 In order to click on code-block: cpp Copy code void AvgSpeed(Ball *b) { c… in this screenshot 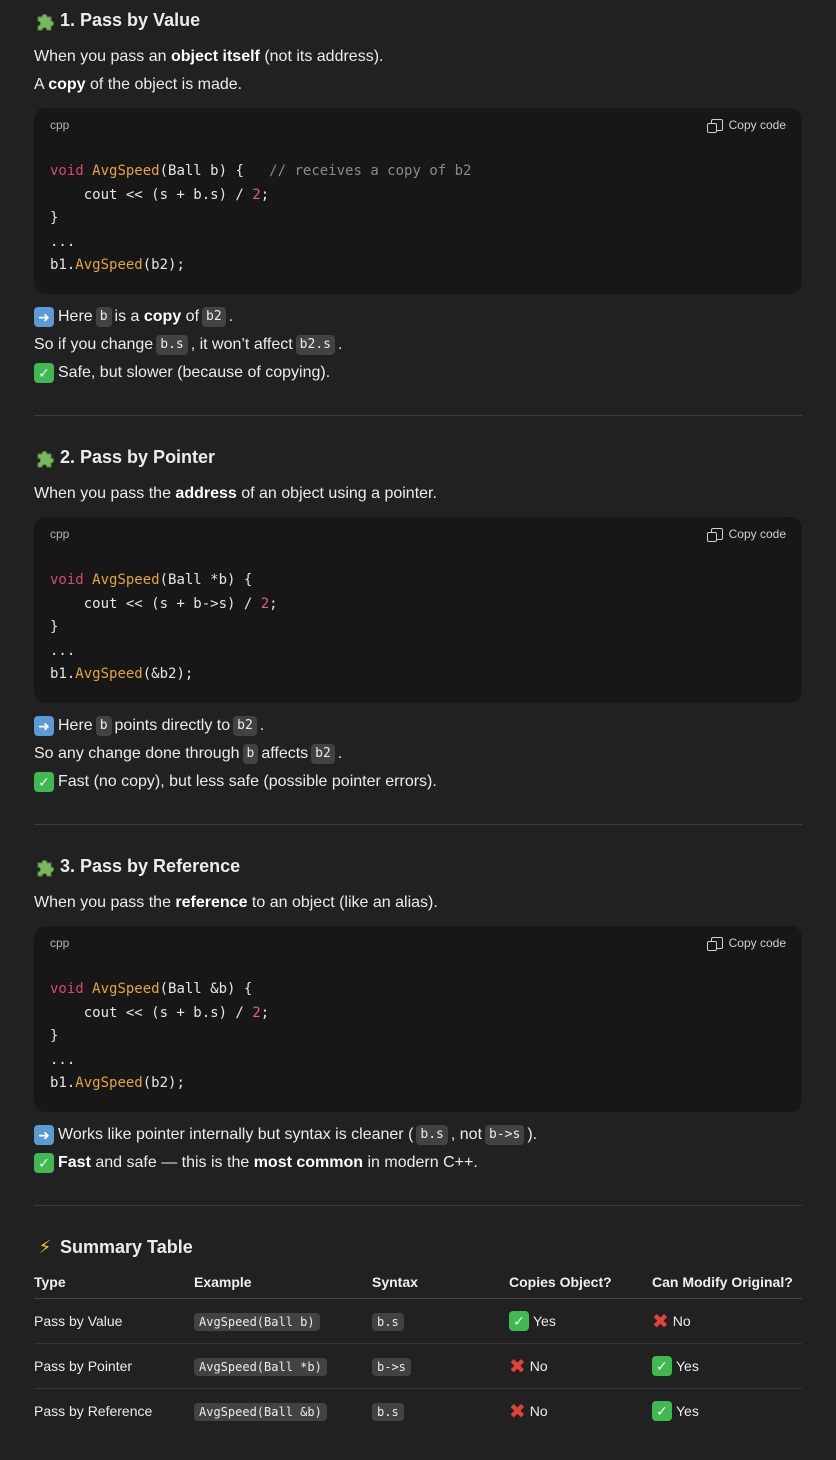, I will do `click(418, 610)`.